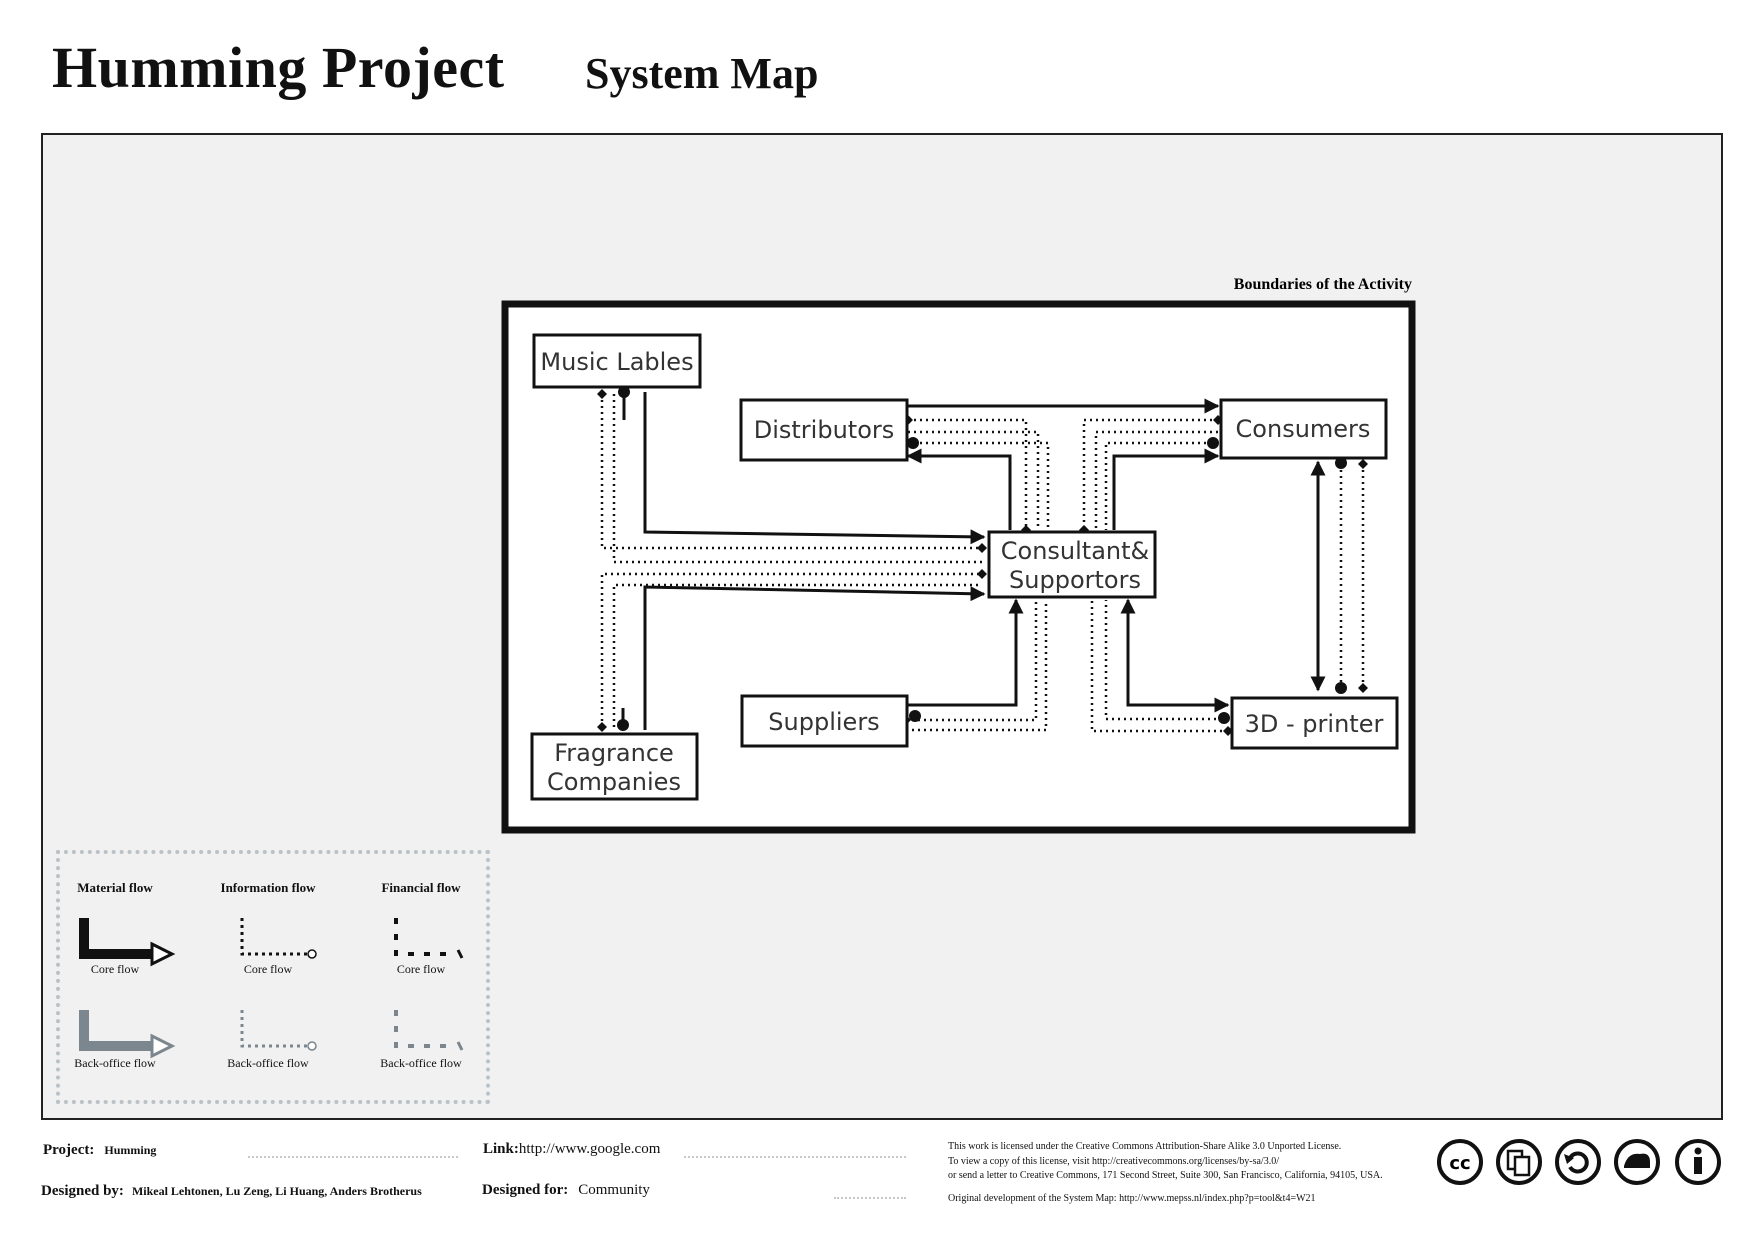 The image size is (1758, 1243). Describe the element at coordinates (623, 725) in the screenshot. I see `dot-fragrance` at that location.